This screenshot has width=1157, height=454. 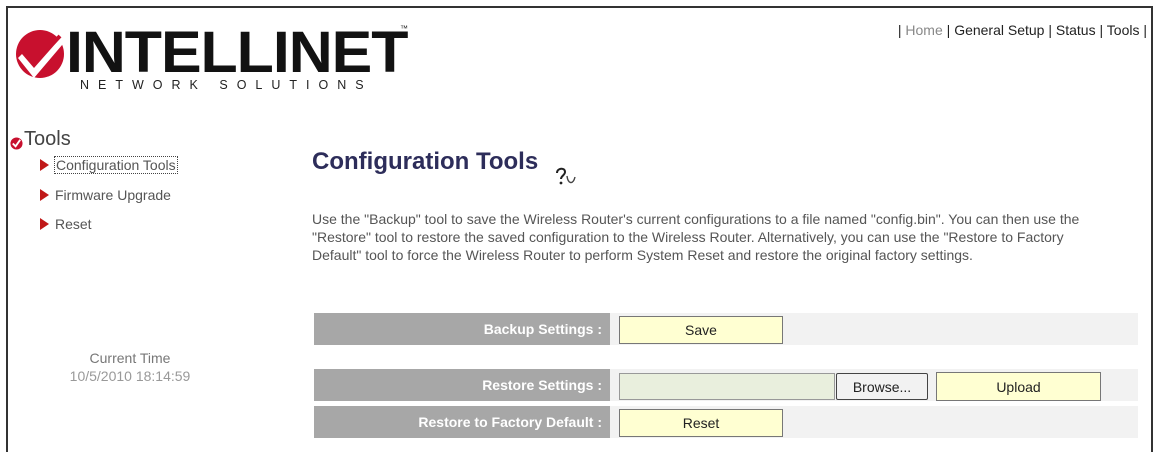 I want to click on nav-tools-link: Tools, so click(x=1123, y=30).